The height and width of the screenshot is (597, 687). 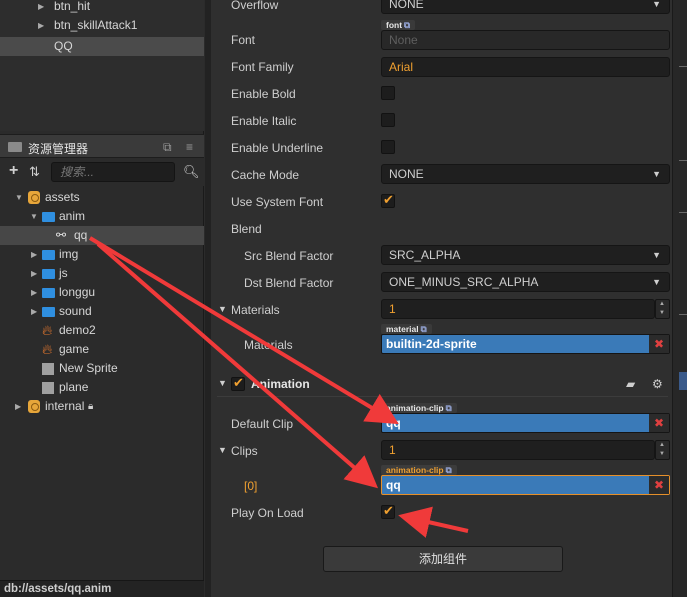 I want to click on enable-bold-checkbox, so click(x=388, y=93).